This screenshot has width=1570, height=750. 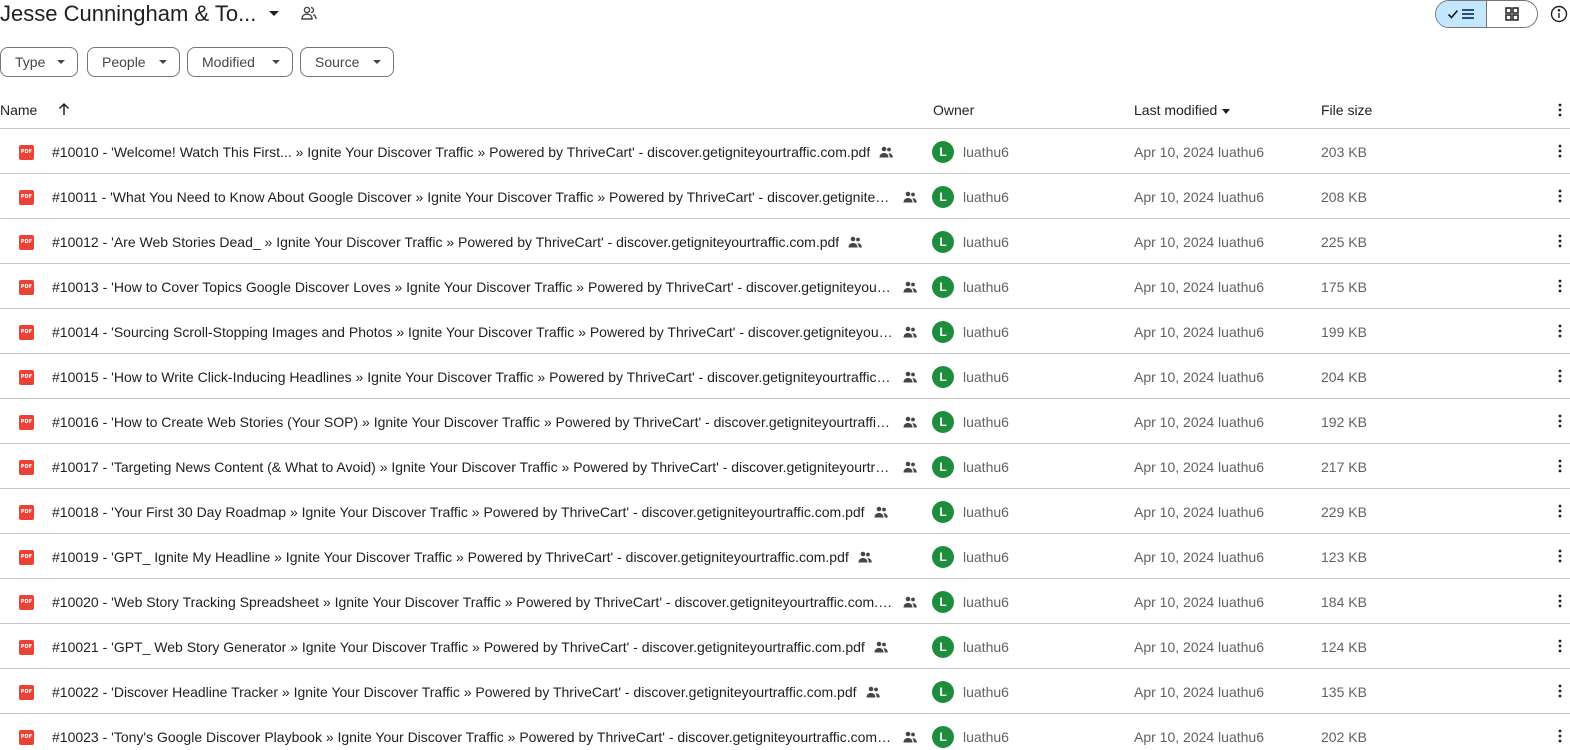 What do you see at coordinates (133, 62) in the screenshot?
I see `filter-people-chip: People` at bounding box center [133, 62].